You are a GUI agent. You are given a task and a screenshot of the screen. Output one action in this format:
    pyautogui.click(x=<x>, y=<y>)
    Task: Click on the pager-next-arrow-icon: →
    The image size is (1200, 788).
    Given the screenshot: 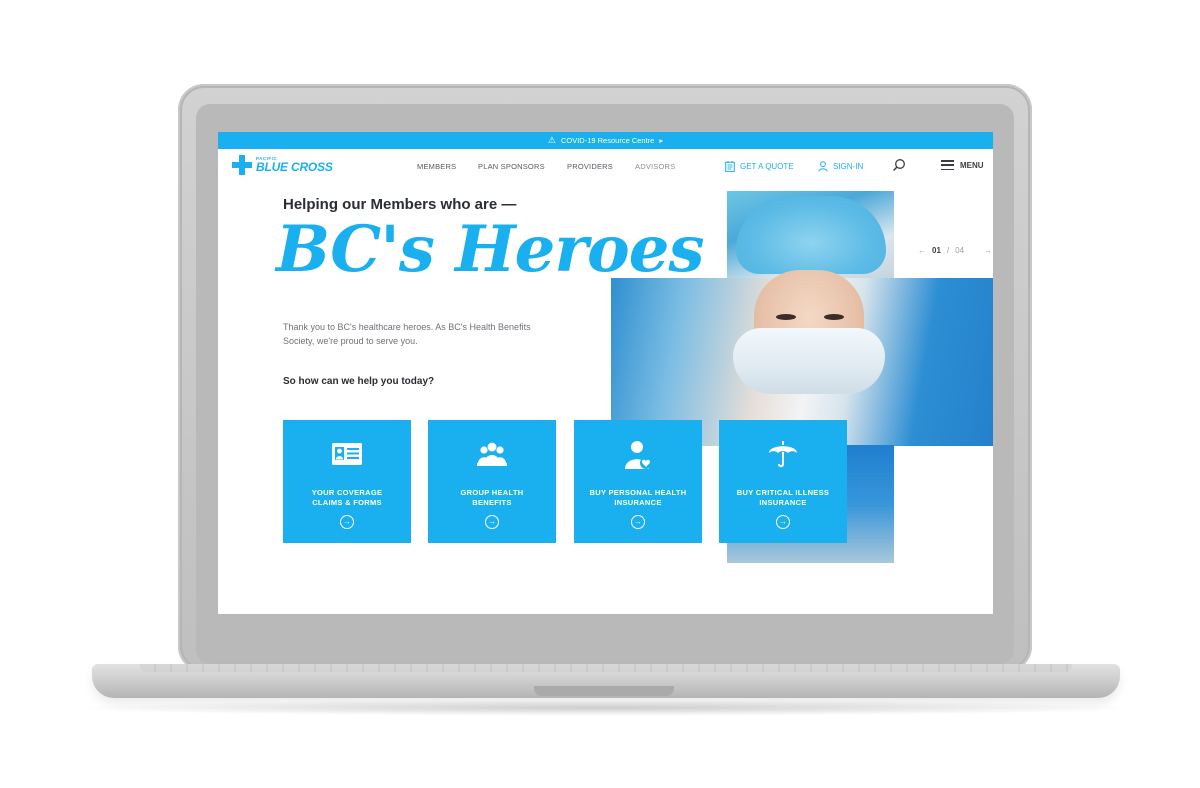 What is the action you would take?
    pyautogui.click(x=988, y=250)
    